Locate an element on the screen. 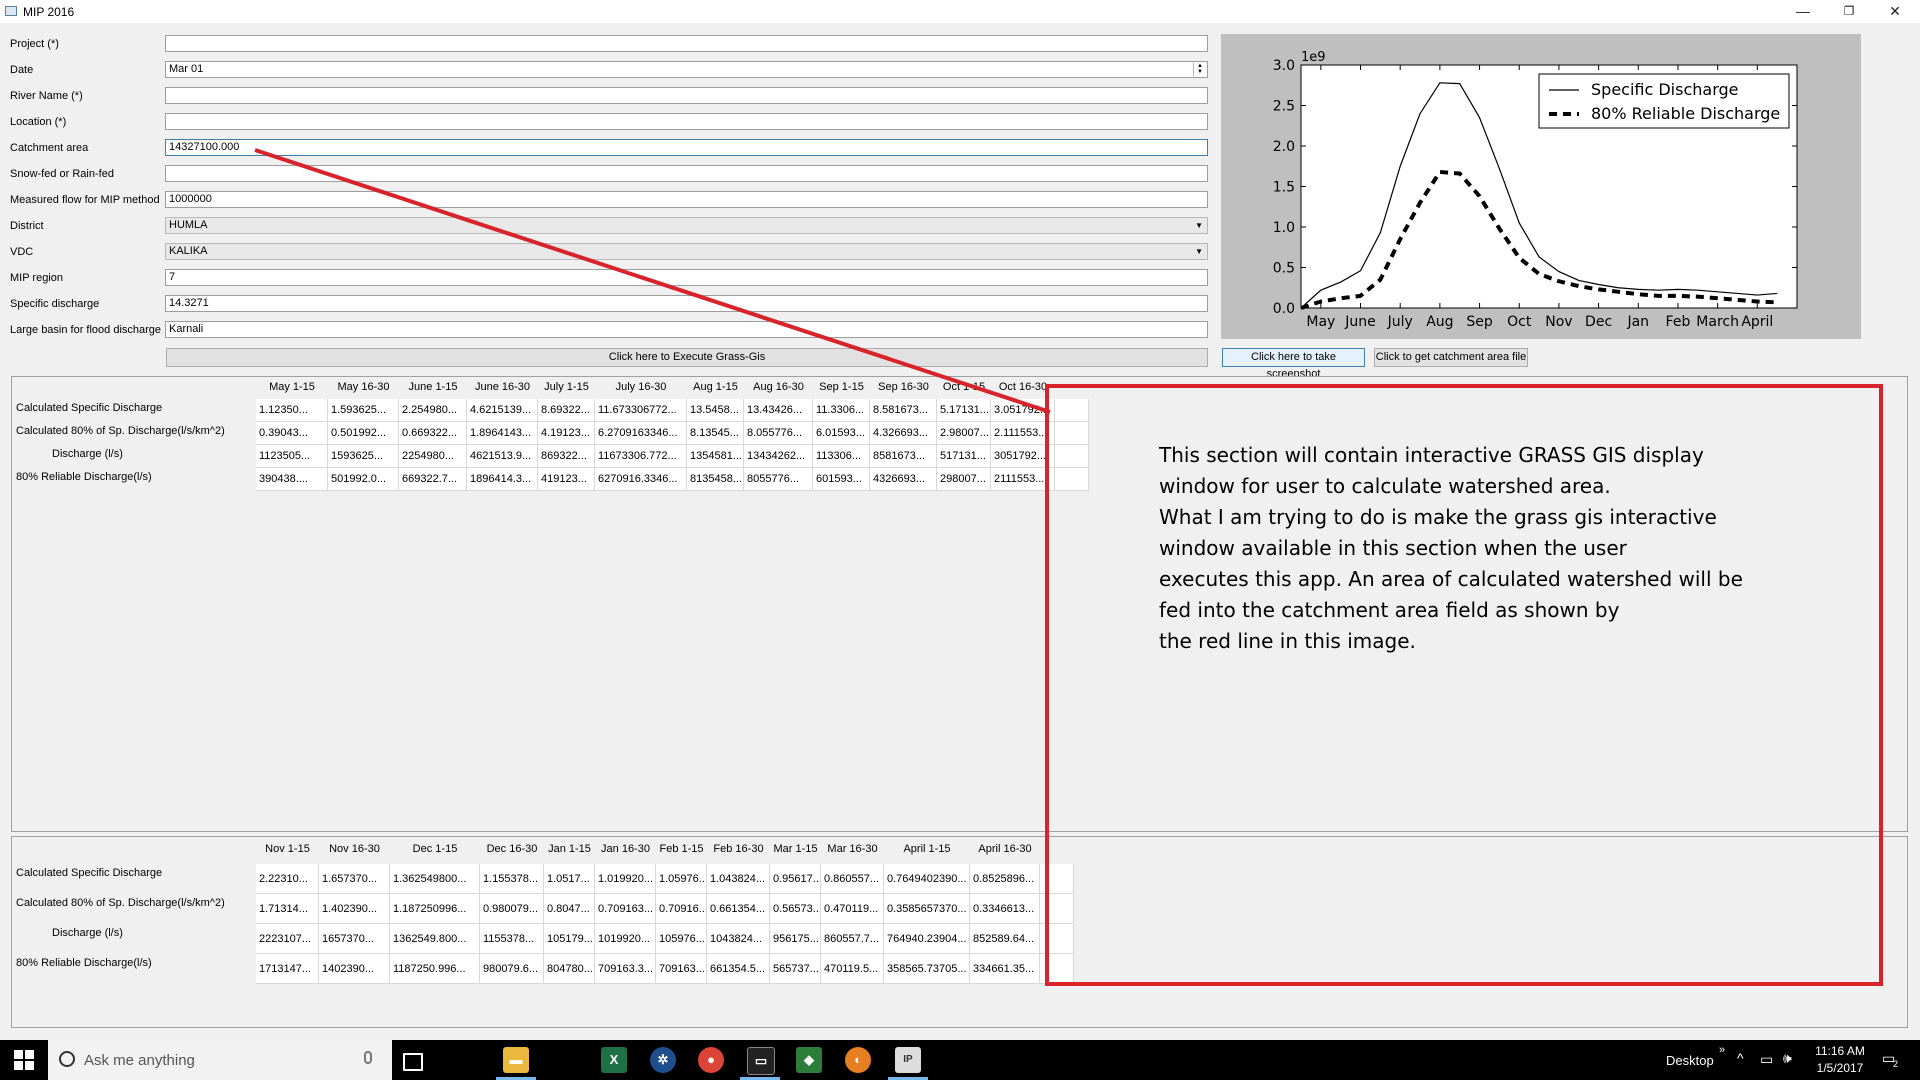 The width and height of the screenshot is (1920, 1080). network-icon: ▭ is located at coordinates (1766, 1059).